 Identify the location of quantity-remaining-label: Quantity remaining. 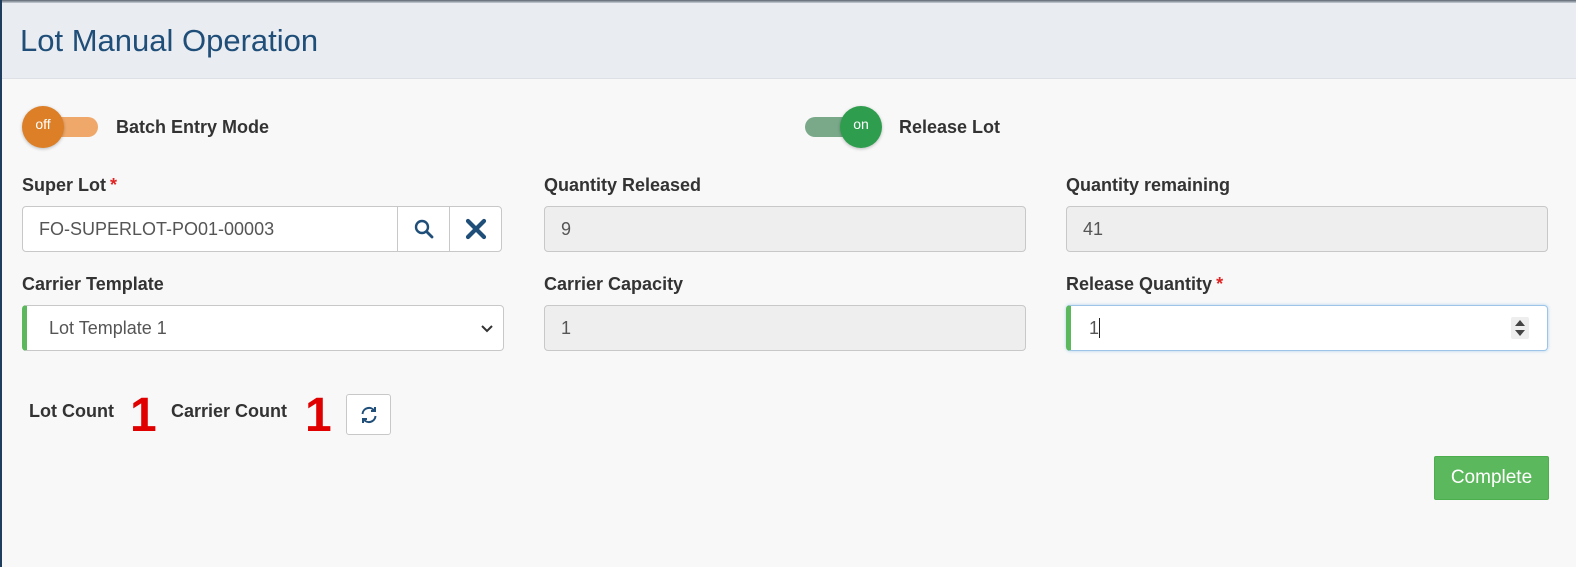
(1148, 185).